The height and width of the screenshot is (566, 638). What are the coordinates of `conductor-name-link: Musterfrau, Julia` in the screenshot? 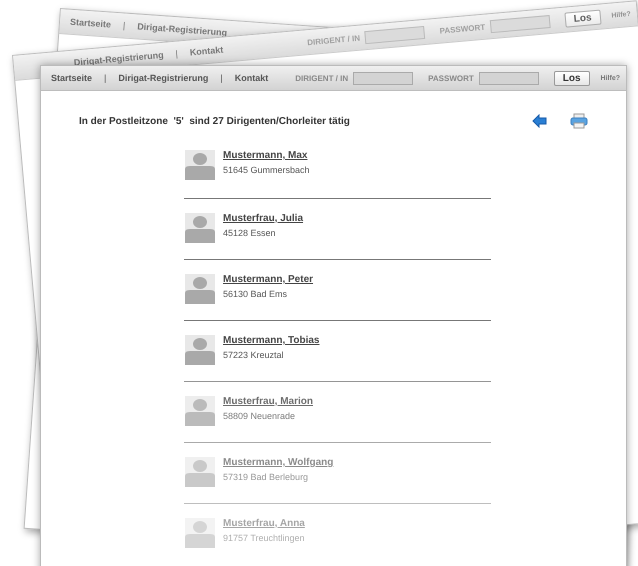 It's located at (263, 218).